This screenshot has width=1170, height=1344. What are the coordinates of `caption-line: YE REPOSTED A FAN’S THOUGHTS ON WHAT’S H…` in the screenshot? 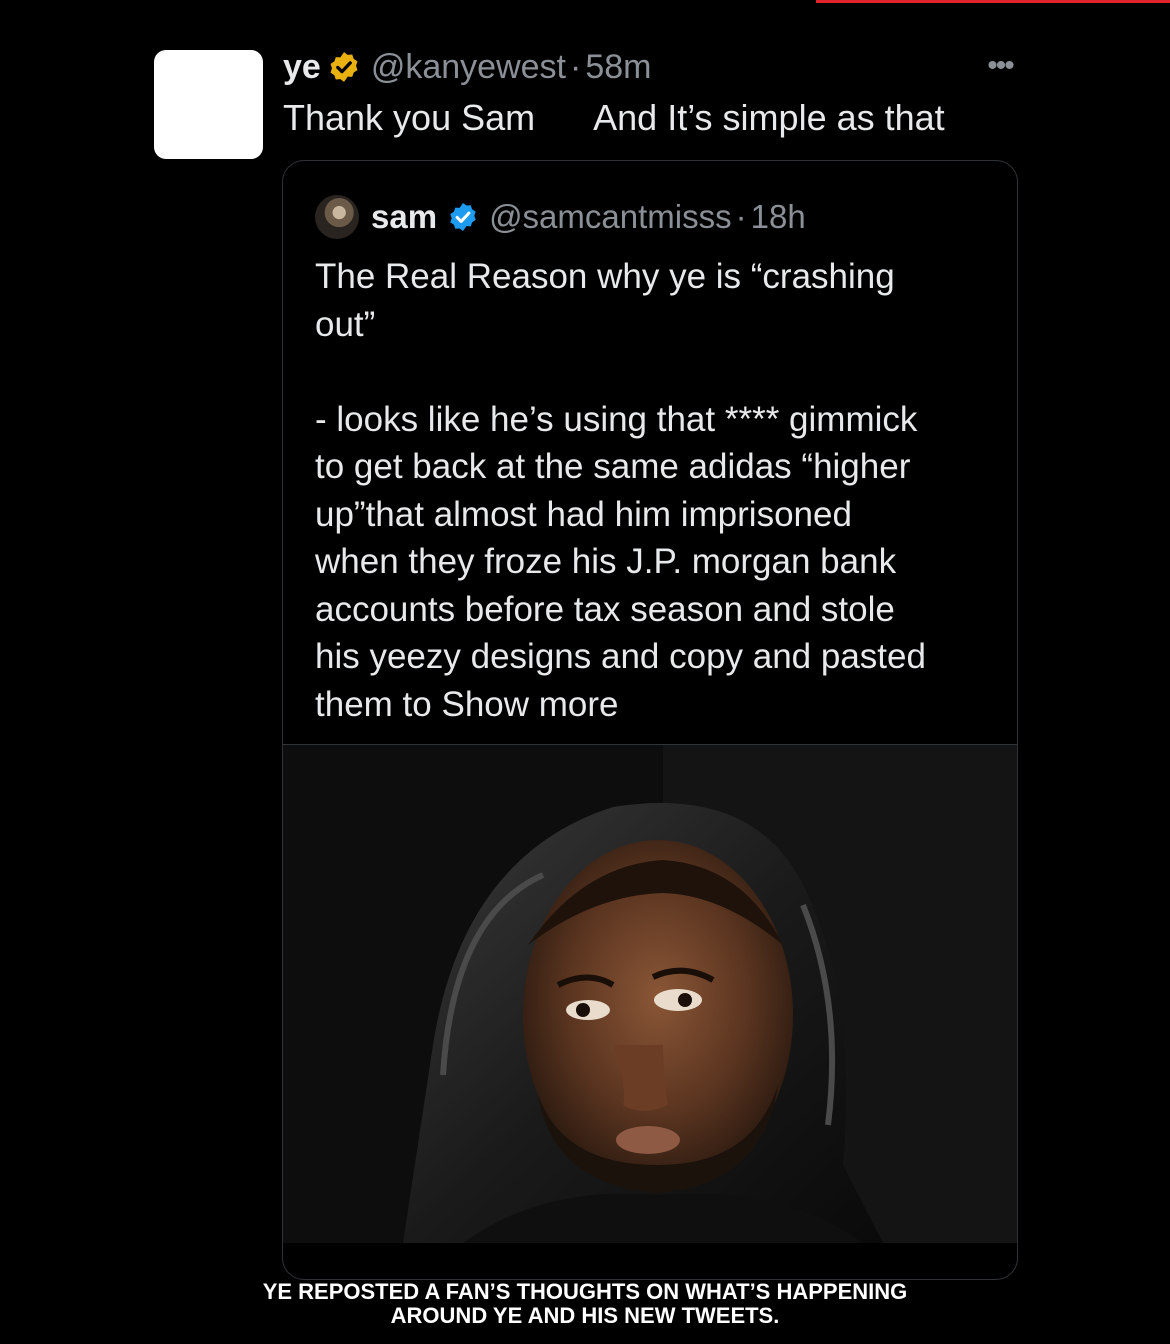 It's located at (585, 1291).